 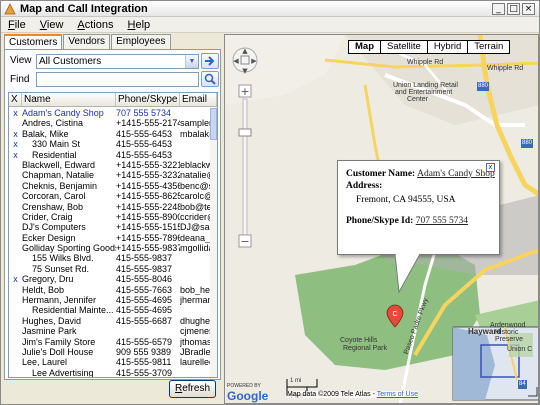 What do you see at coordinates (109, 113) in the screenshot?
I see `table-row: x Adam's Candy Shop 707 555 5734` at bounding box center [109, 113].